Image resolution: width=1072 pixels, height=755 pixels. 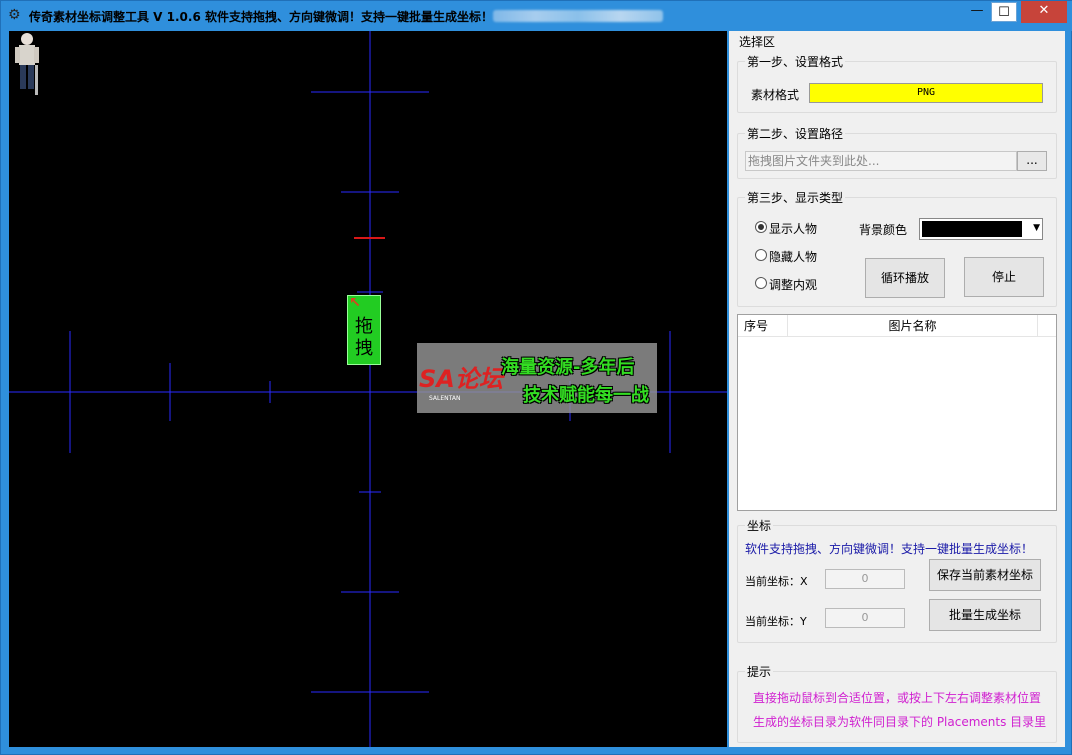 What do you see at coordinates (897, 698) in the screenshot?
I see `hint-line1: 直接拖动鼠标到合适位置，或按上下左右调整素材位置` at bounding box center [897, 698].